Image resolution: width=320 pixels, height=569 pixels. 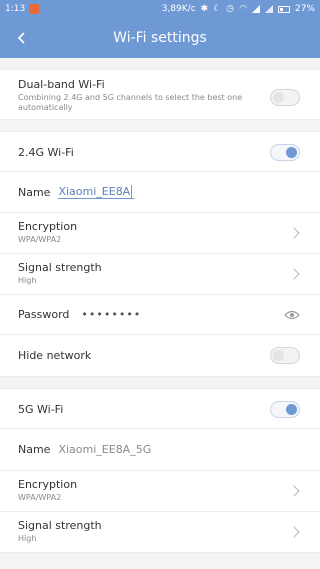 I want to click on wifi-5-encryption-row: Encryption WPA/WPA2, so click(x=160, y=491).